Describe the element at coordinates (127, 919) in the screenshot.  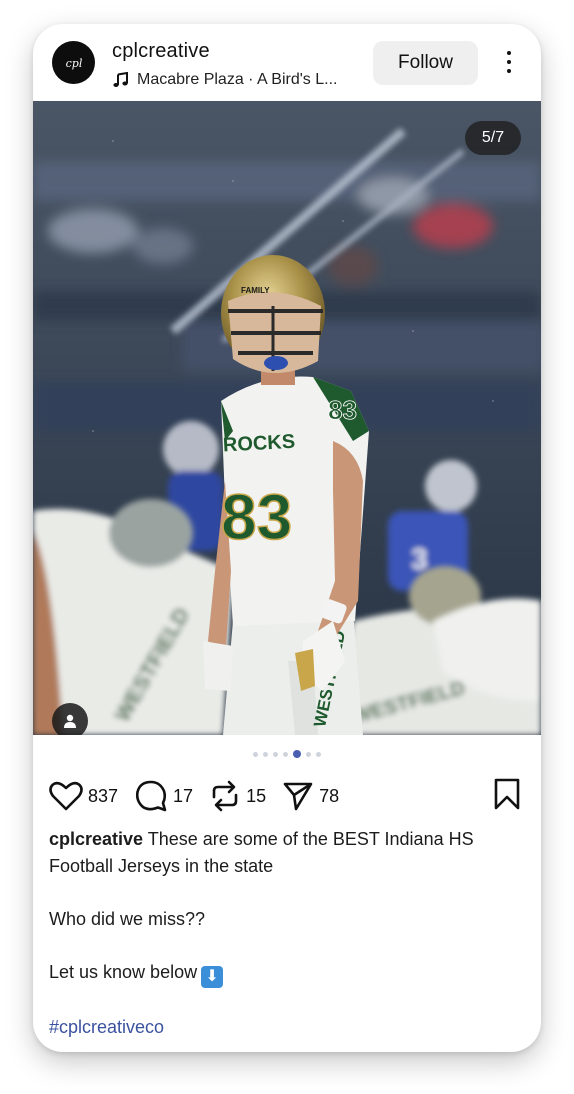
I see `caption-line-2: Who did we miss??` at that location.